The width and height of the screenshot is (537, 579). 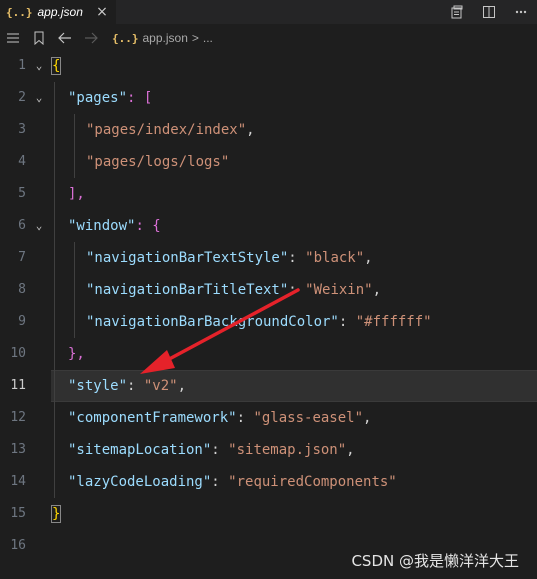 I want to click on line-number: 9, so click(x=22, y=321).